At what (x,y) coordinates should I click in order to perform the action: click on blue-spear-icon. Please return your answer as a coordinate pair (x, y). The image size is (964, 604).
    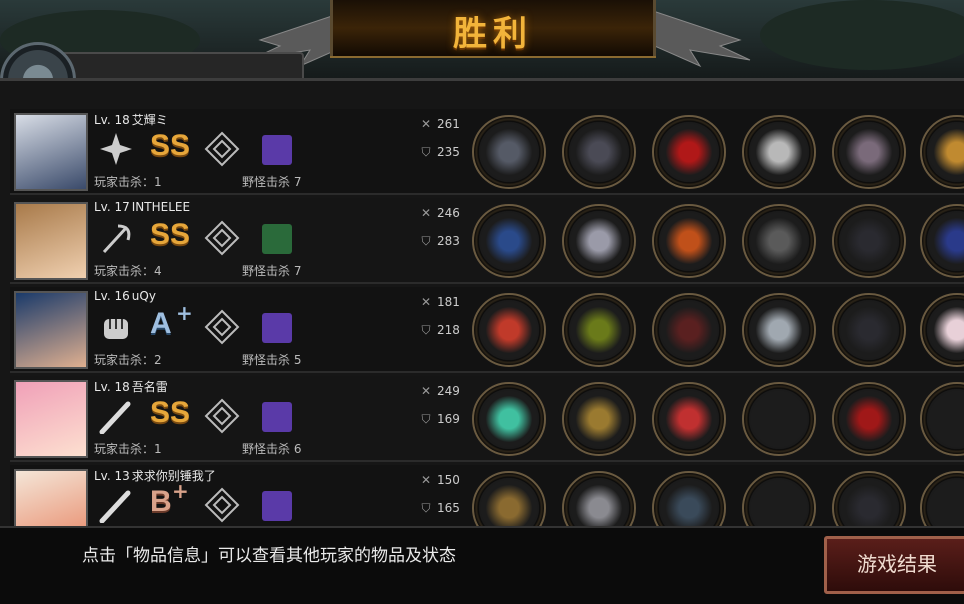
    Looking at the image, I should click on (509, 241).